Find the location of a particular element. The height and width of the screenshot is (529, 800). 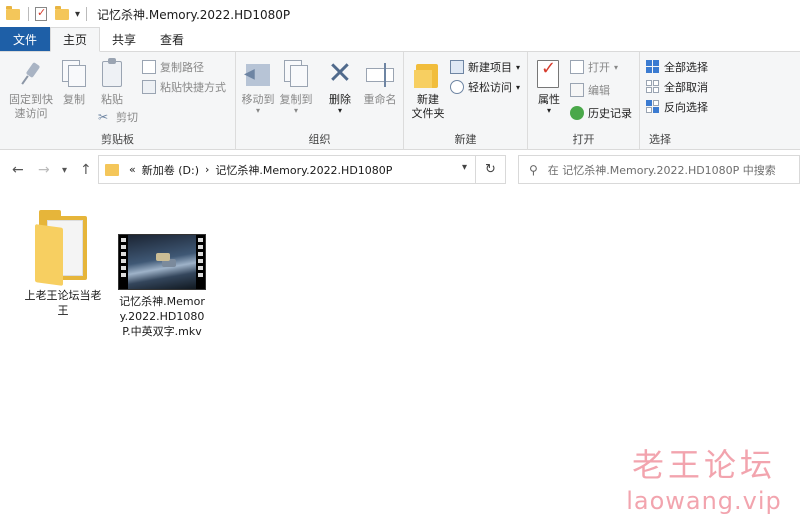

clipboard-group-label: 剪贴板 is located at coordinates (117, 139).